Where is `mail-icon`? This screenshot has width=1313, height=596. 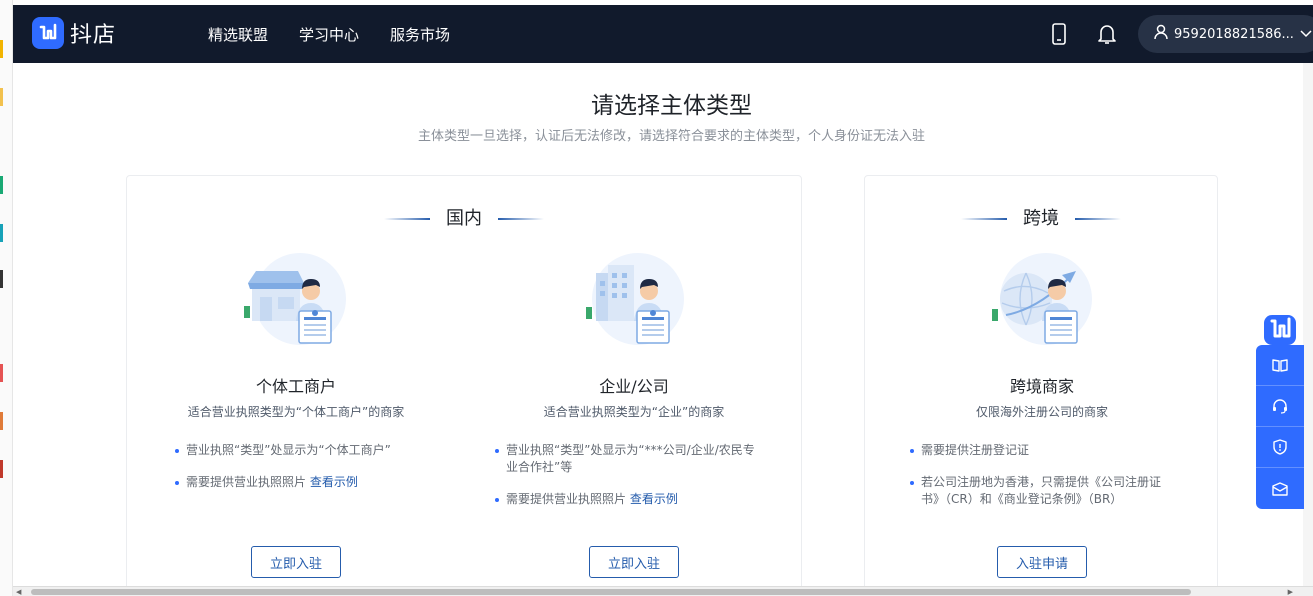
mail-icon is located at coordinates (1280, 488).